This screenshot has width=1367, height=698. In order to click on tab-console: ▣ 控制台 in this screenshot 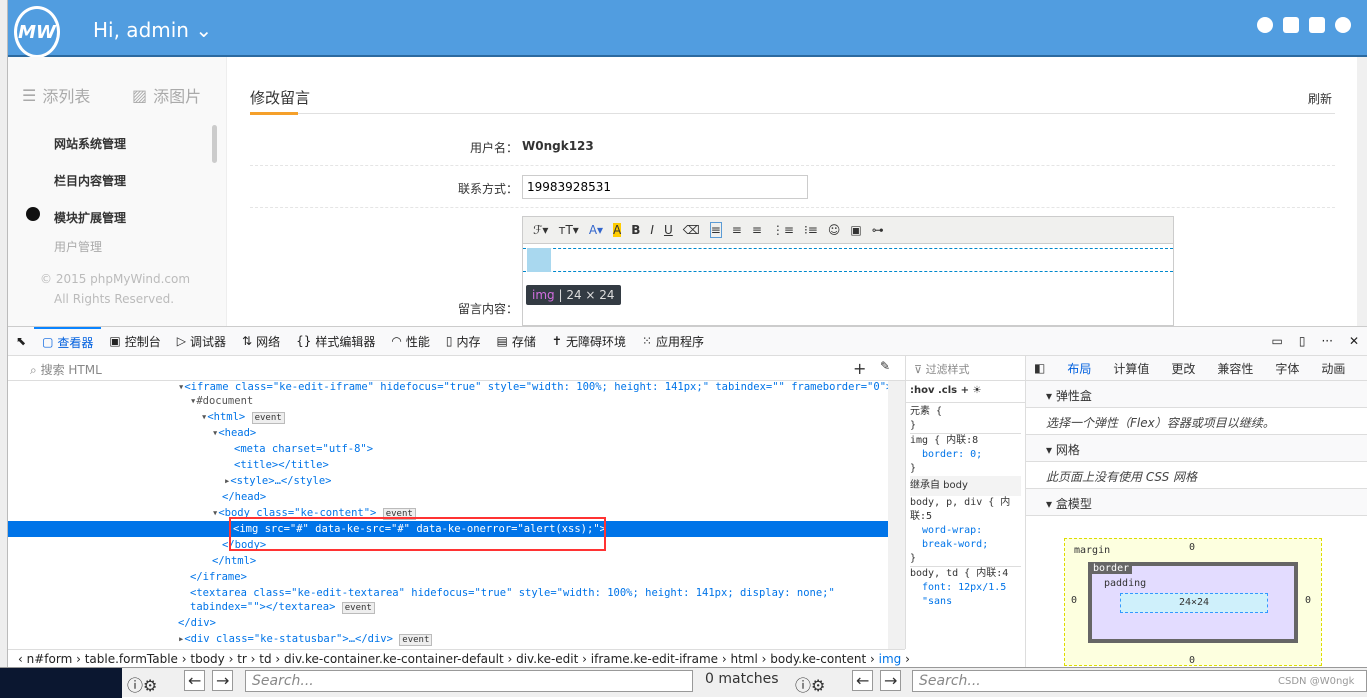, I will do `click(134, 341)`.